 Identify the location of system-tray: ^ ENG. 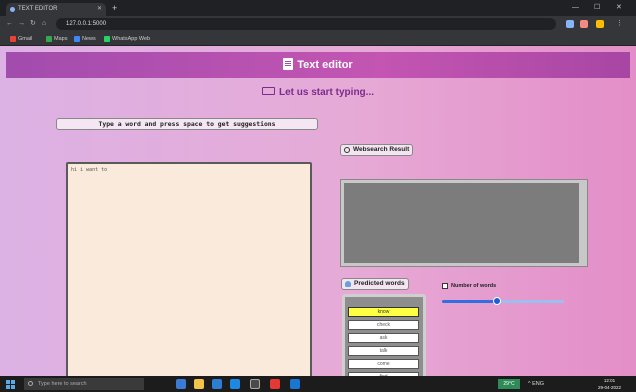
(536, 384).